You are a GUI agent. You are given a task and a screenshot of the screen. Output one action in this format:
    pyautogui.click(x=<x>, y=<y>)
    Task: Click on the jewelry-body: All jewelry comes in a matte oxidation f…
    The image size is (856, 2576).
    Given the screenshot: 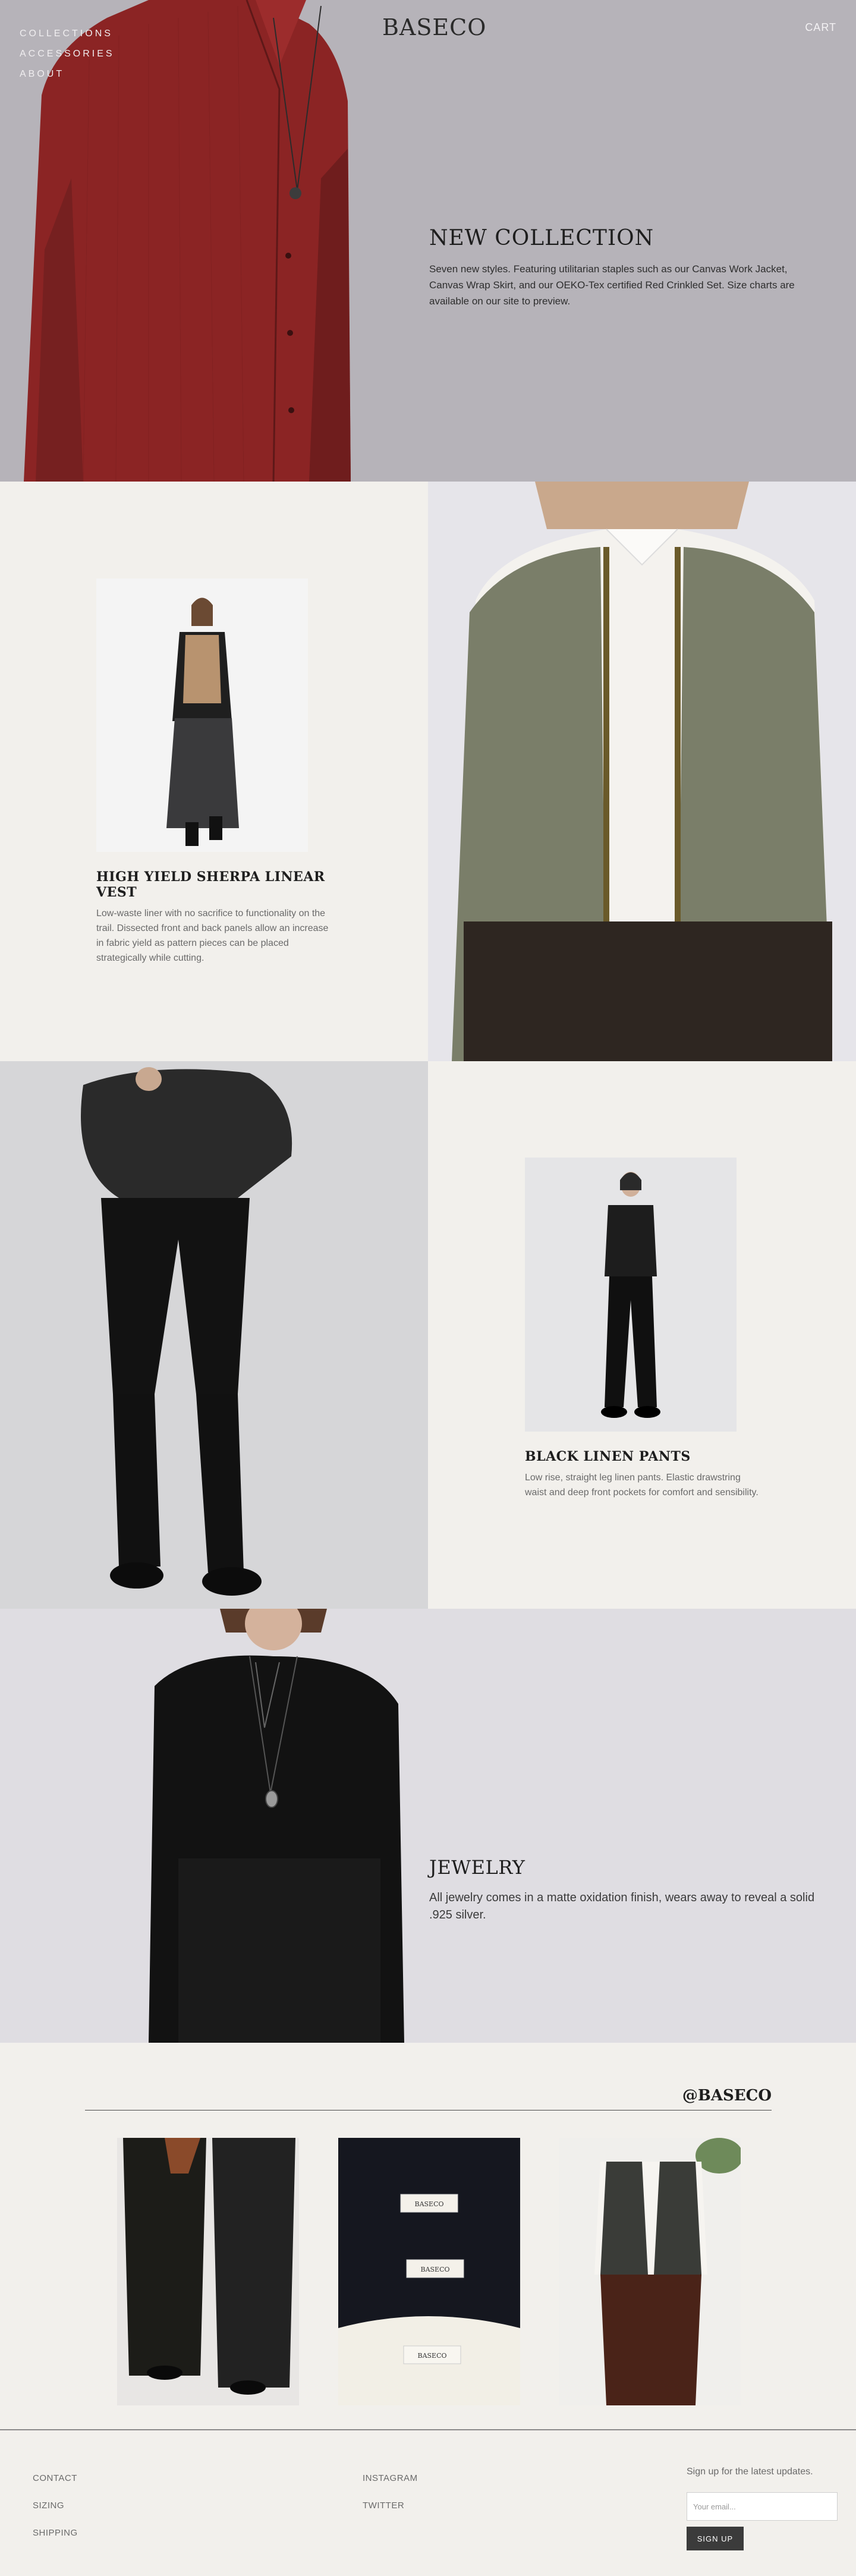 What is the action you would take?
    pyautogui.click(x=622, y=1906)
    